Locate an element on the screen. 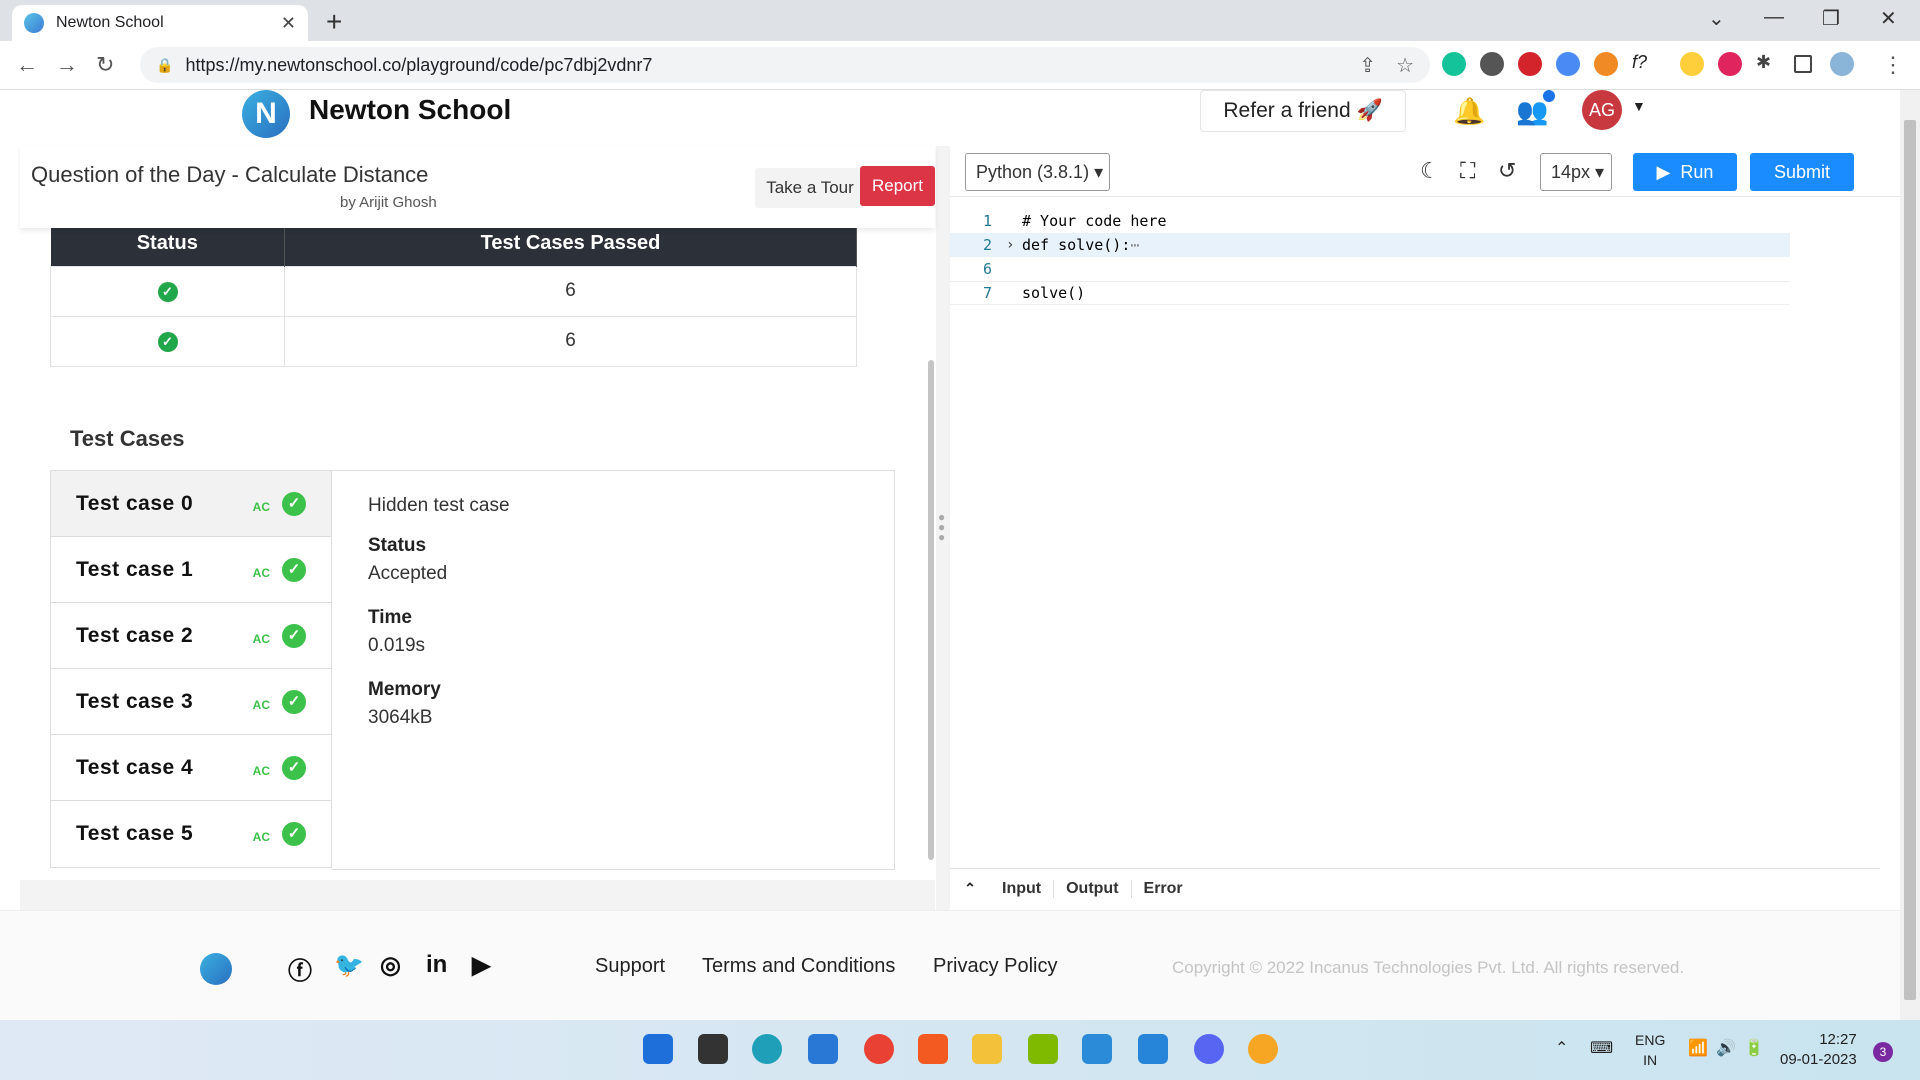  microsoft-store-icon is located at coordinates (1043, 1049).